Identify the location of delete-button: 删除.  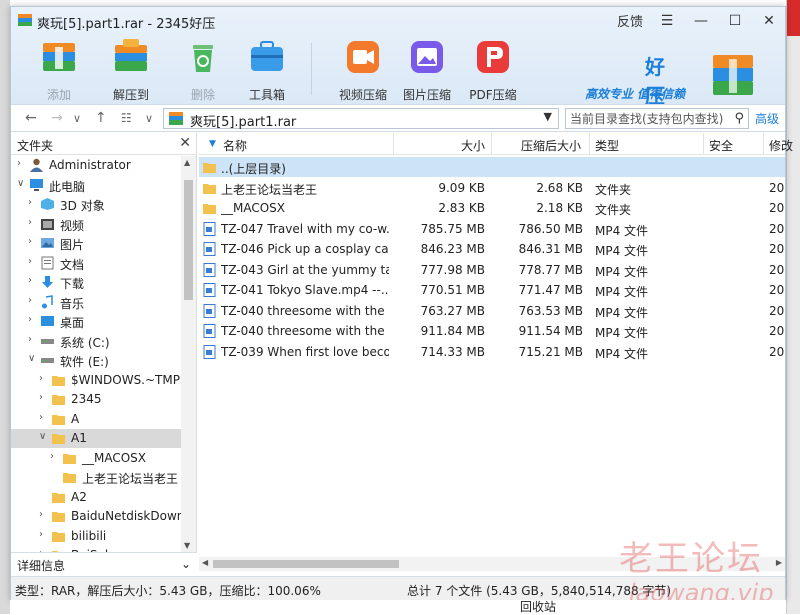
(203, 70).